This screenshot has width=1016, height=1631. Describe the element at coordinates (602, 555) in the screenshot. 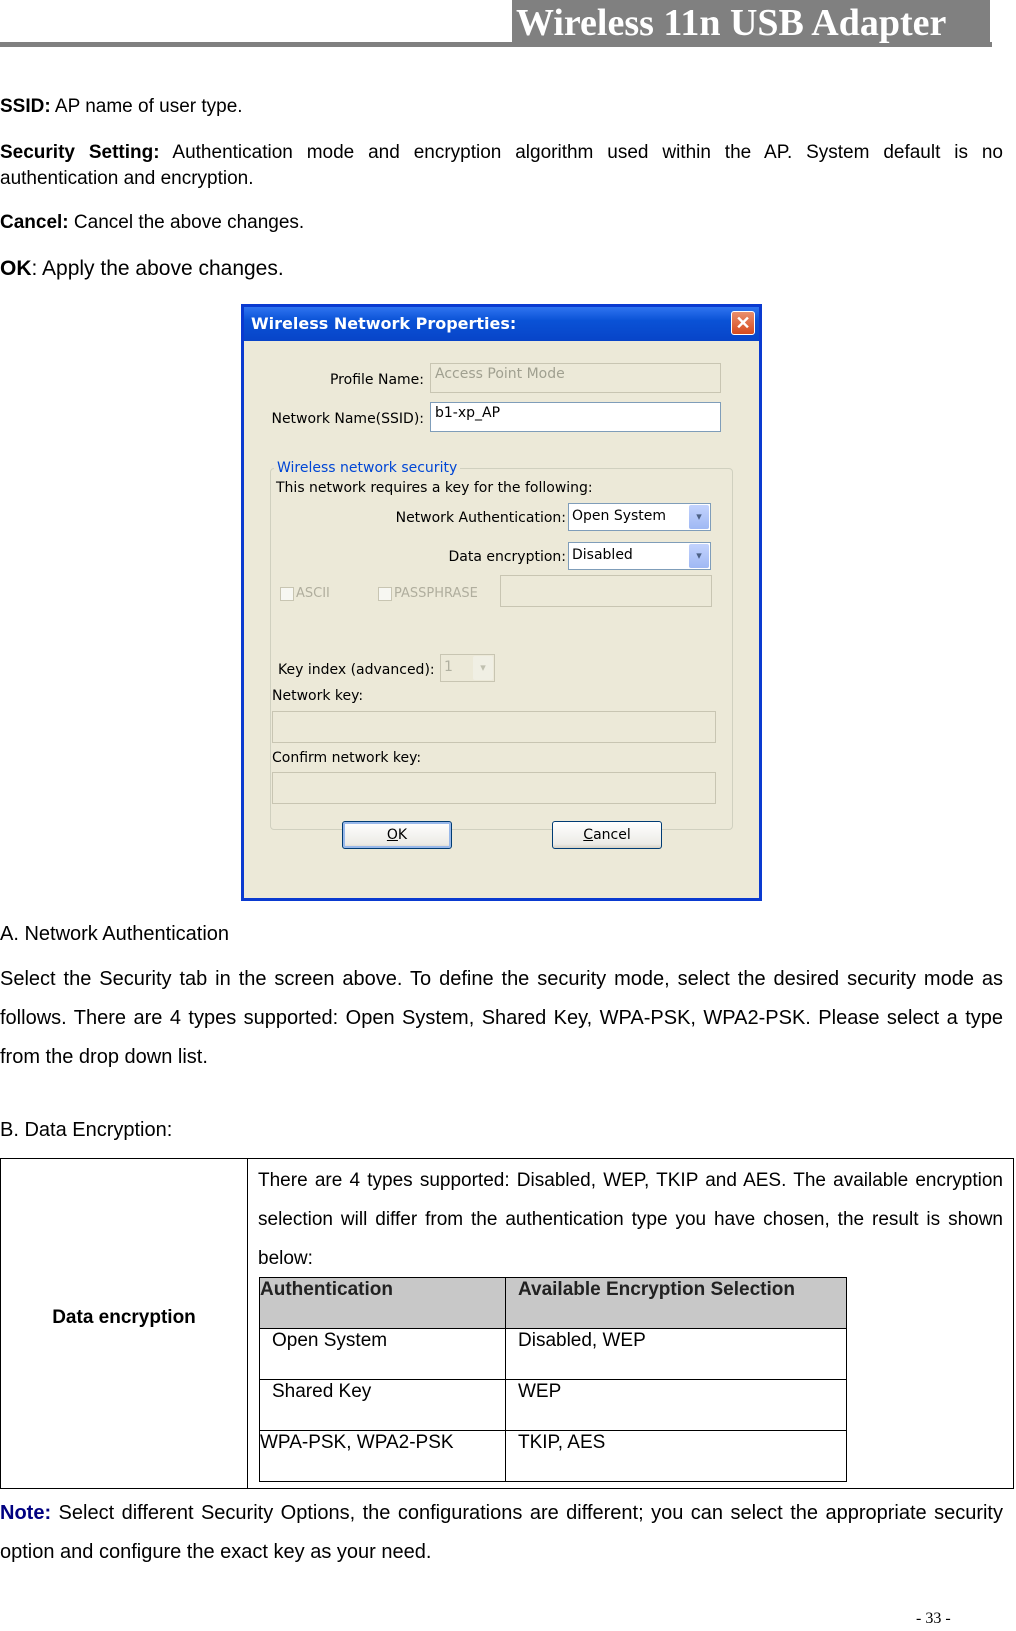

I see `data-encryption-value: Disabled` at that location.